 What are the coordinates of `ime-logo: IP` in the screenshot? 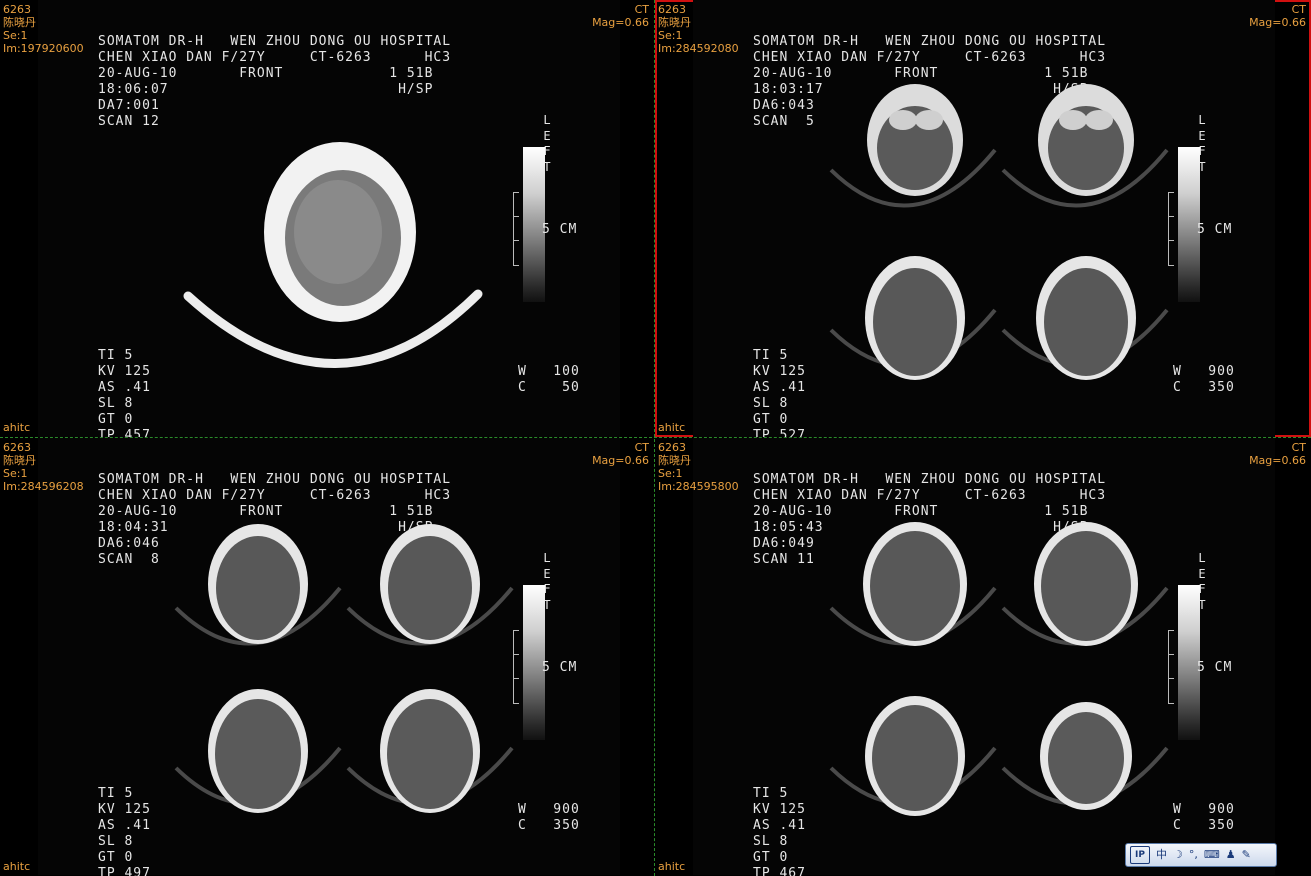 It's located at (1140, 855).